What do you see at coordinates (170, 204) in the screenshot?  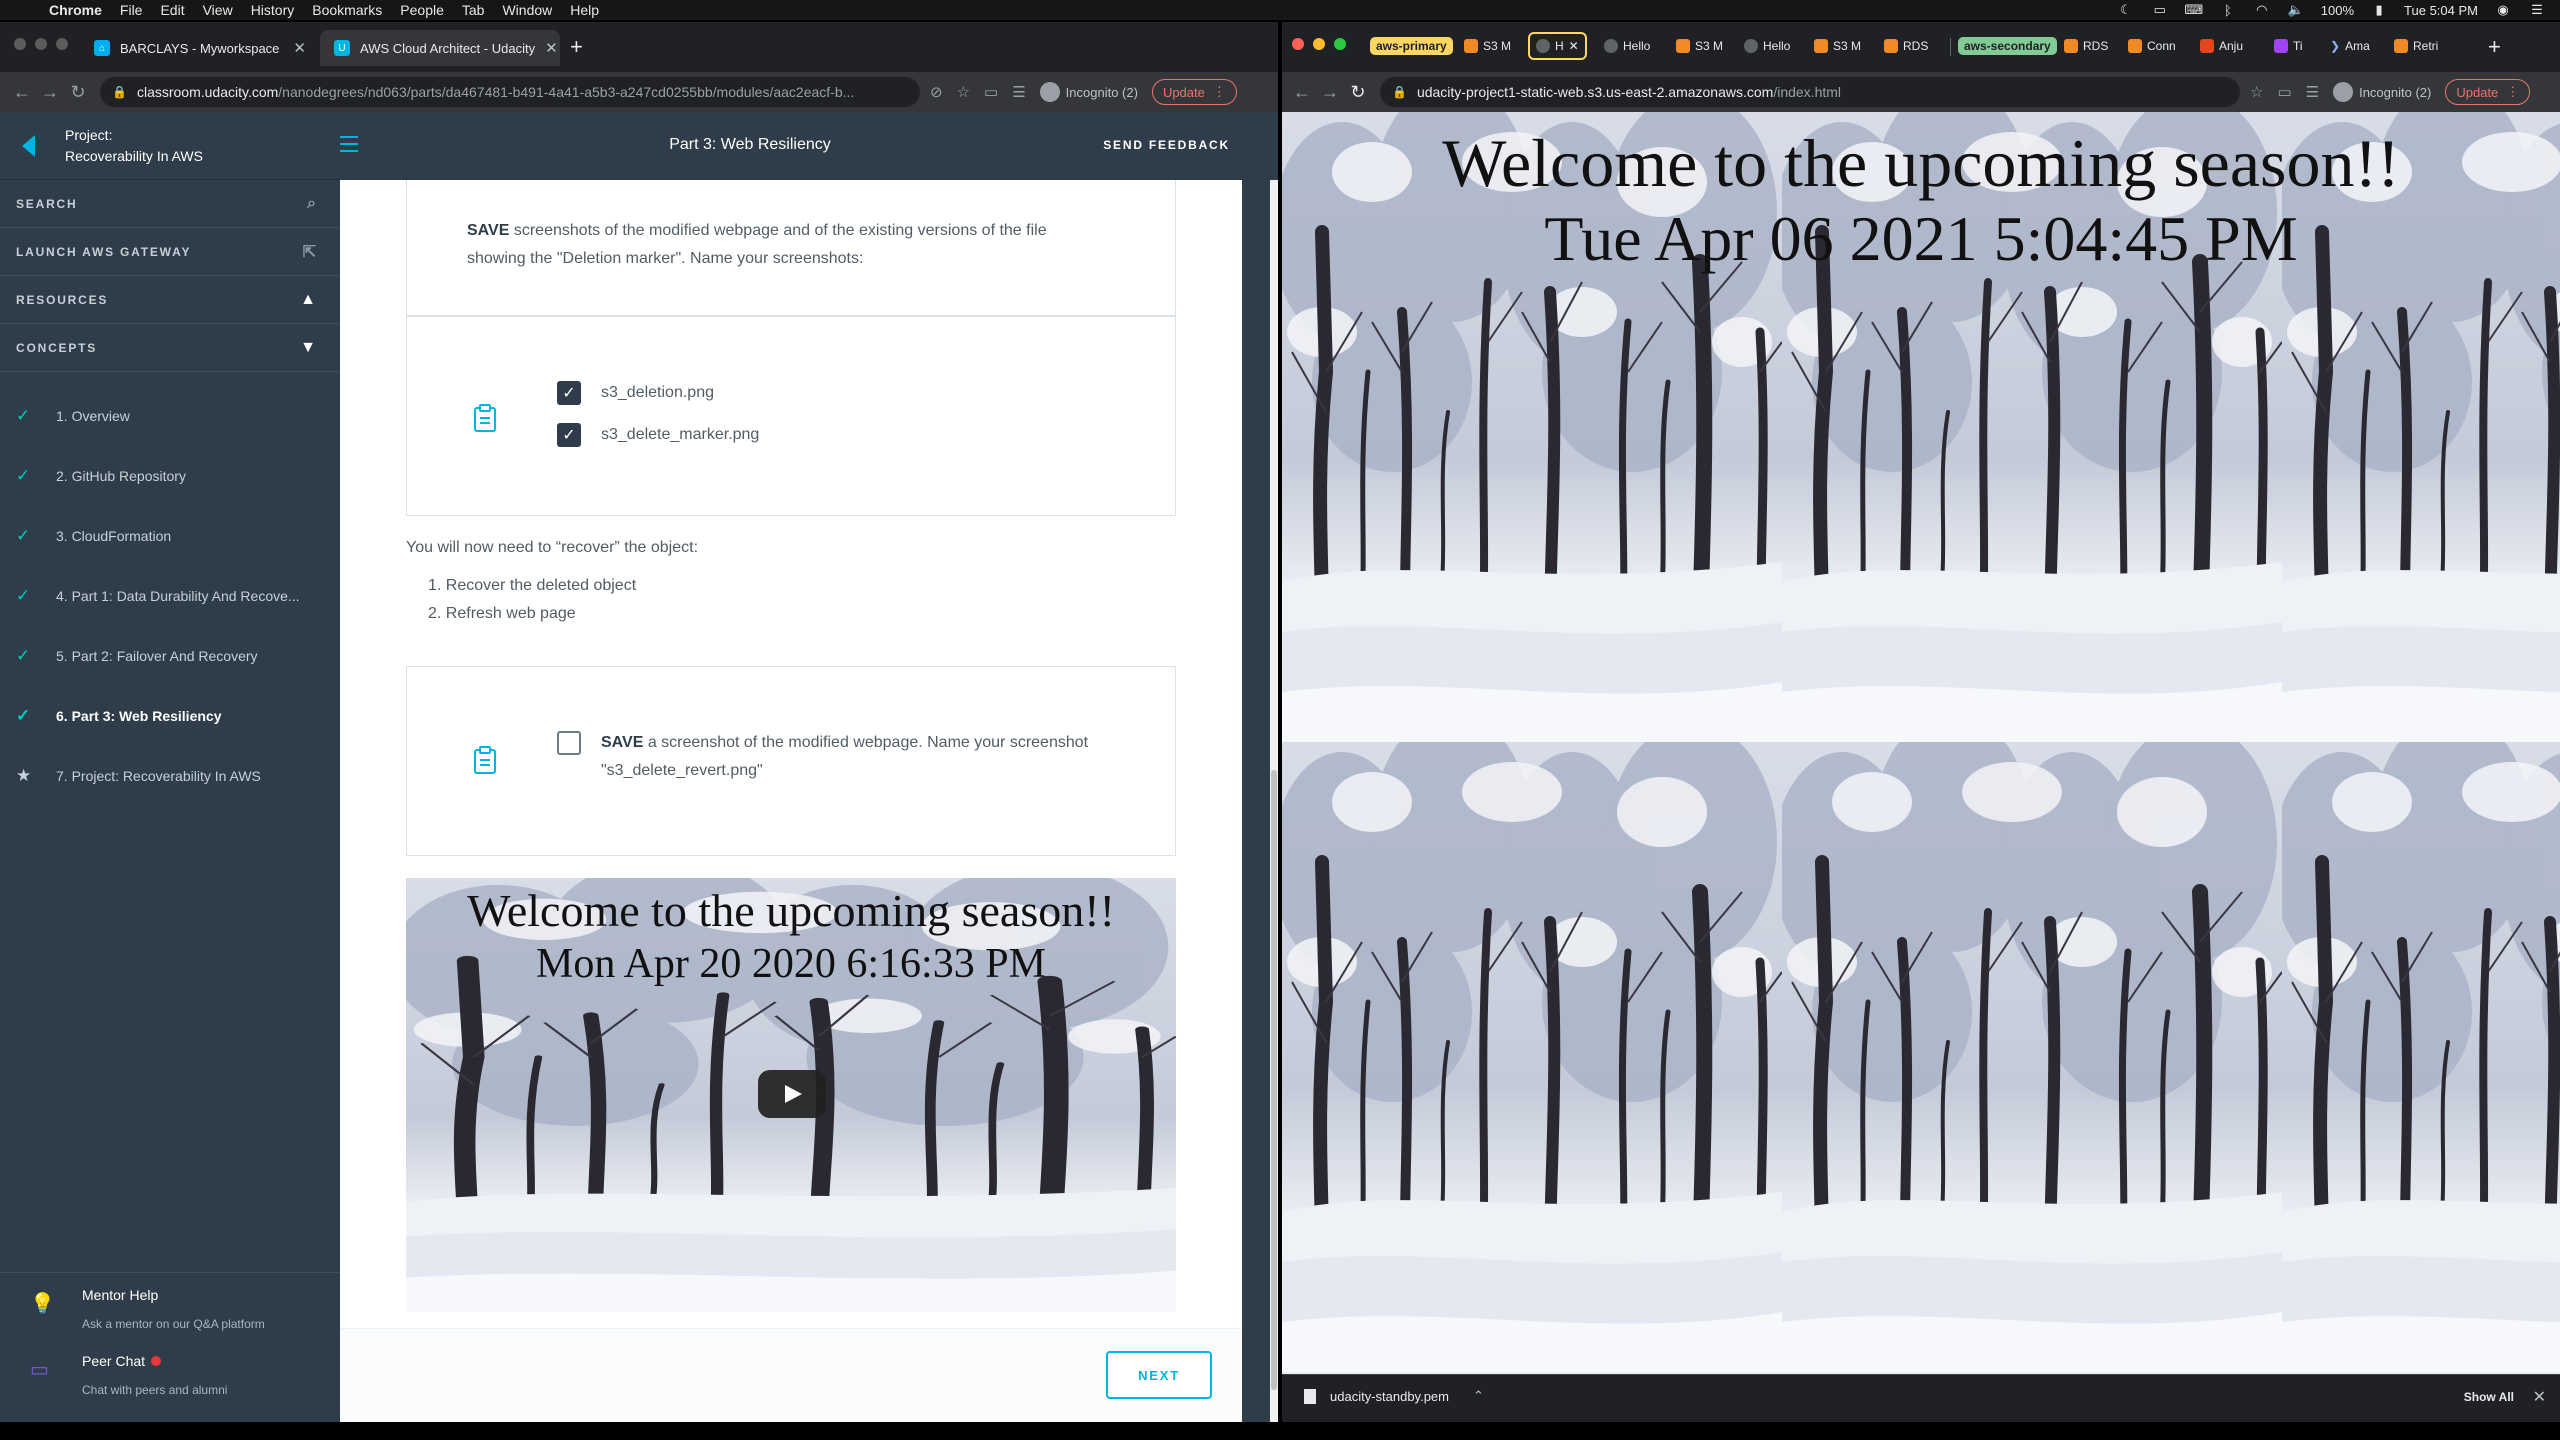 I see `sidebar-search: SEARCH ⌕` at bounding box center [170, 204].